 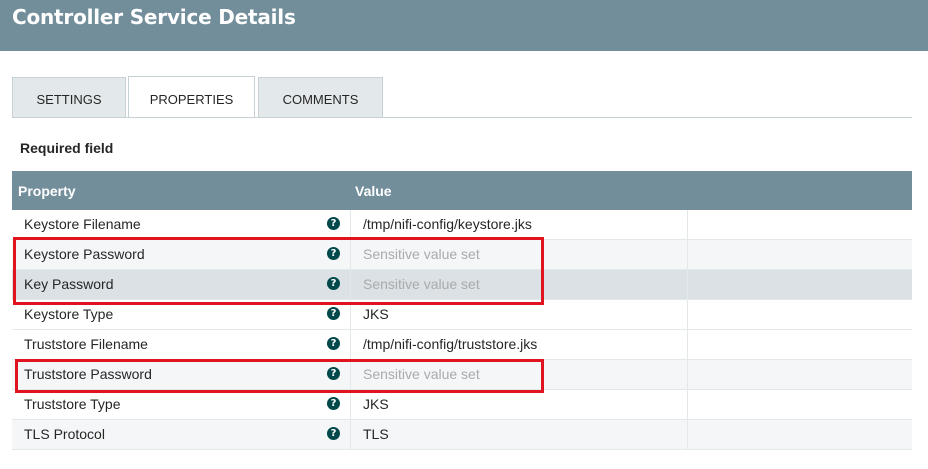 What do you see at coordinates (447, 224) in the screenshot?
I see `property-value: /tmp/nifi-config/keystore.jks` at bounding box center [447, 224].